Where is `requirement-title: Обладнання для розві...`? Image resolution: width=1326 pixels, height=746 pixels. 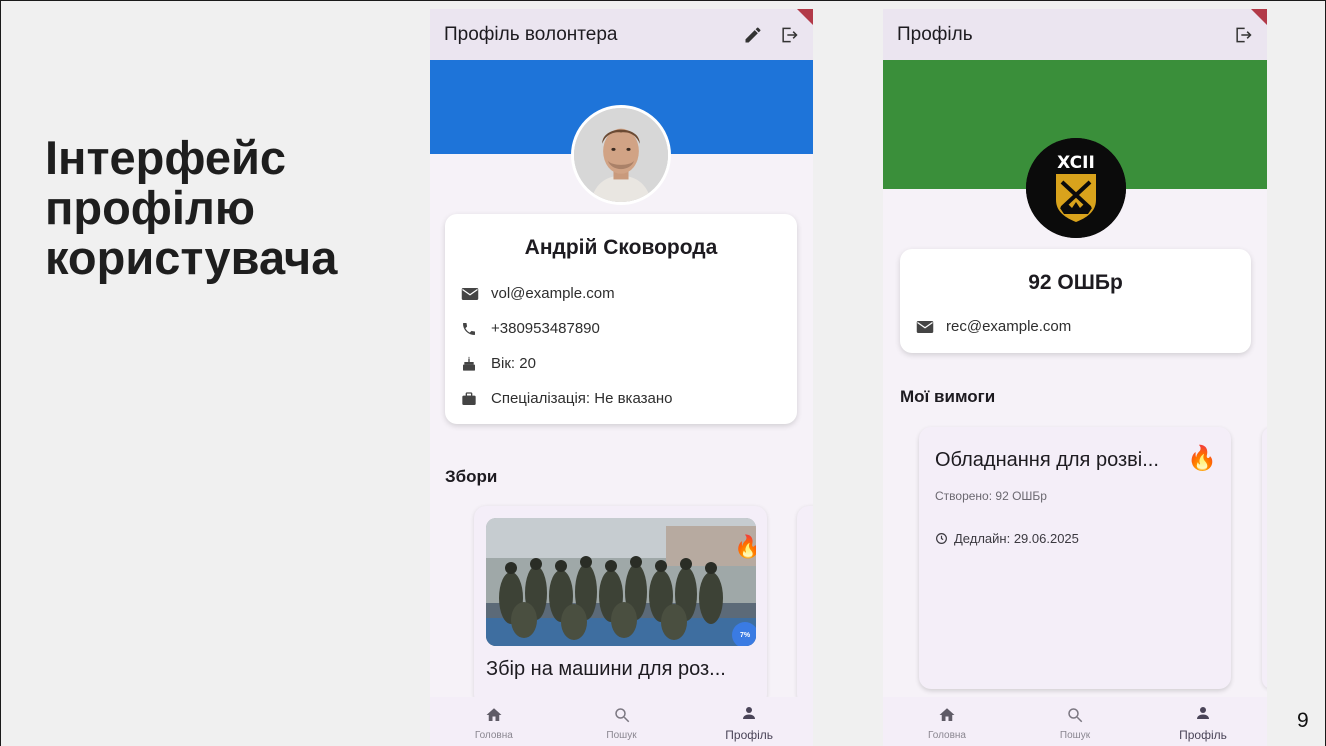 requirement-title: Обладнання для розві... is located at coordinates (1047, 460).